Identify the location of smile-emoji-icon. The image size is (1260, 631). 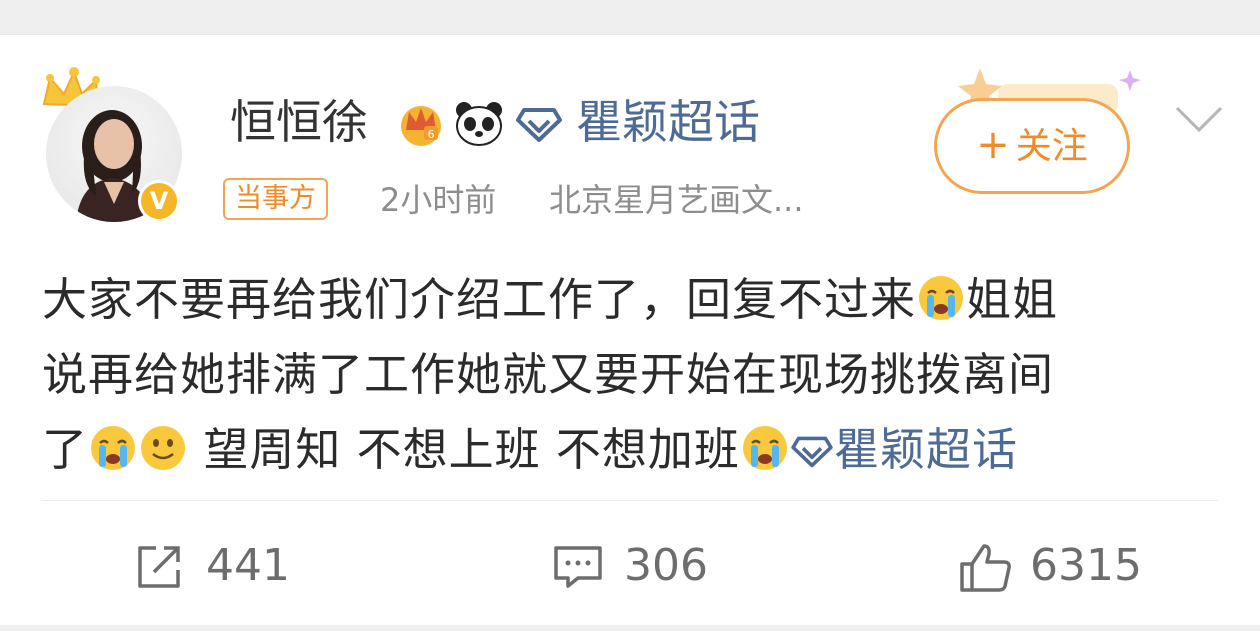
(163, 448).